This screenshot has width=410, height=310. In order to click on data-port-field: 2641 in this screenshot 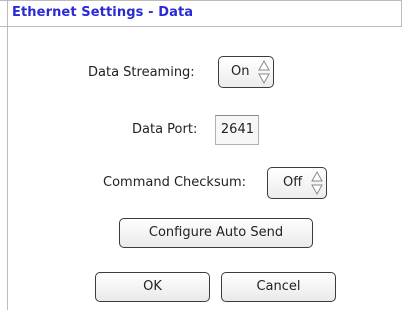, I will do `click(237, 130)`.